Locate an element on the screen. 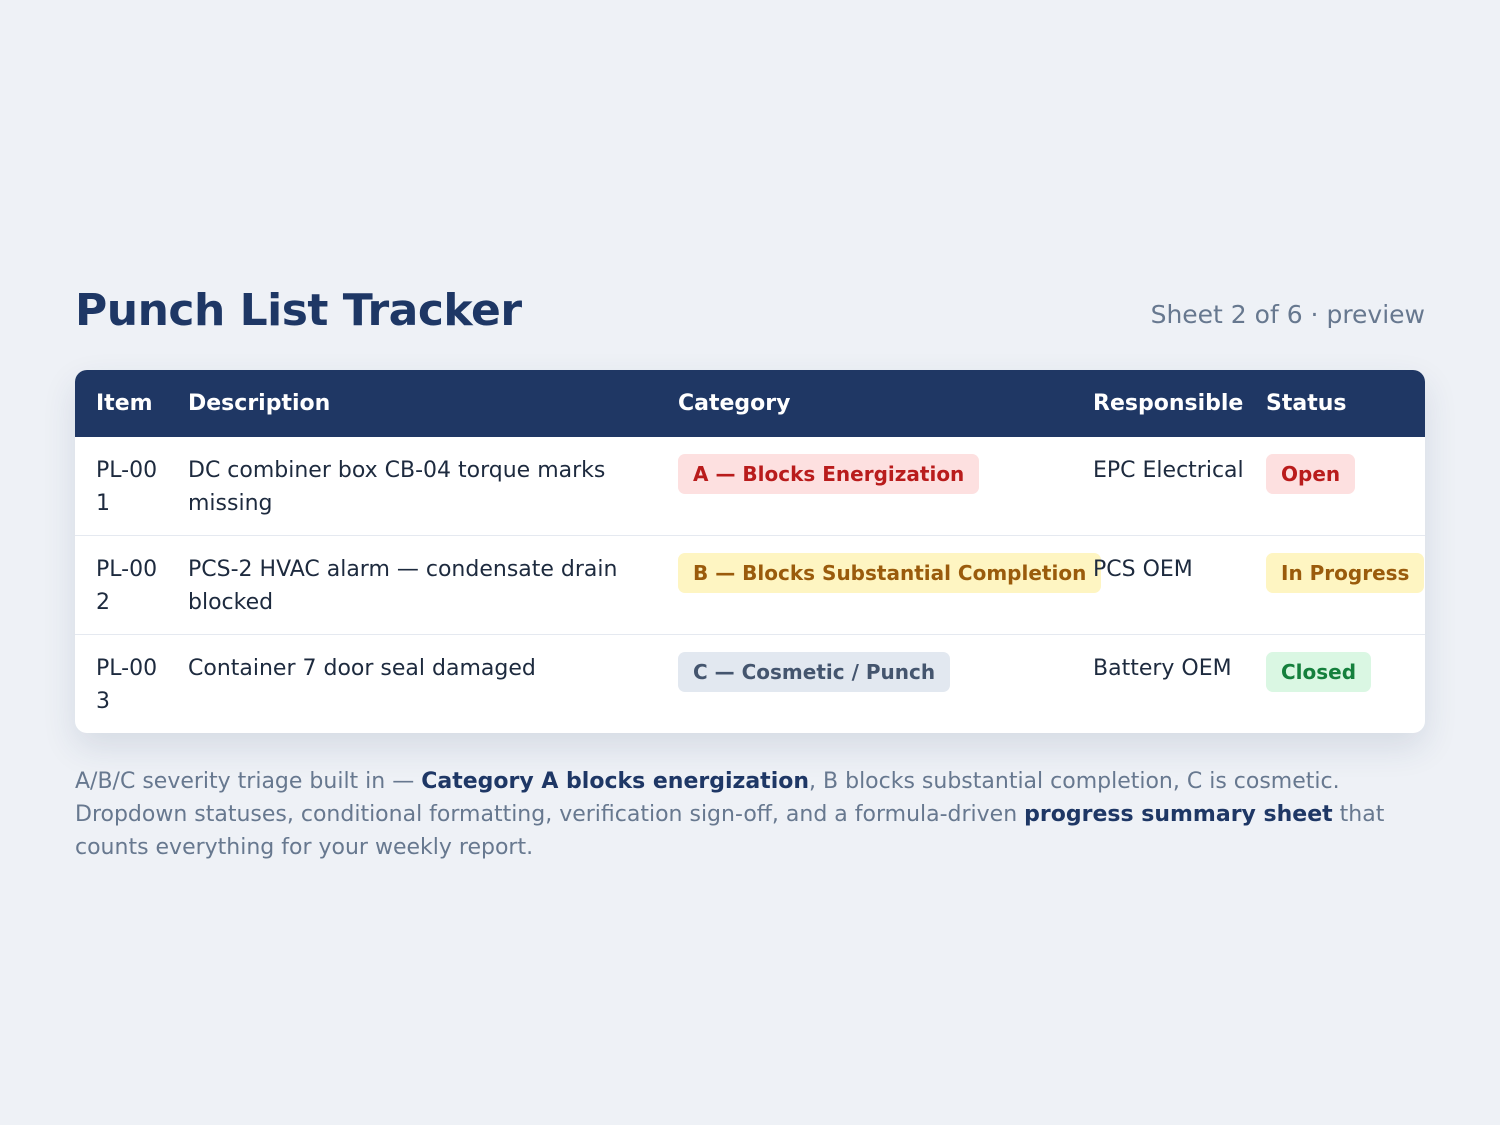  status-cell: Open is located at coordinates (1335, 486).